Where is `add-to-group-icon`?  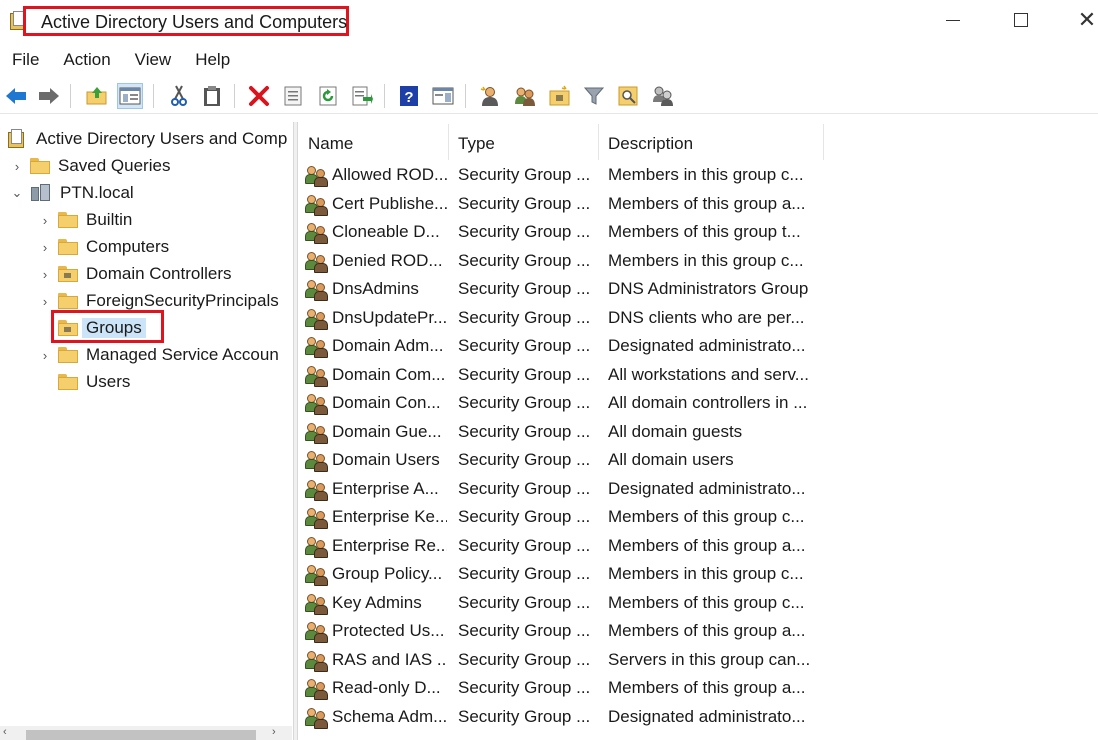 add-to-group-icon is located at coordinates (663, 96).